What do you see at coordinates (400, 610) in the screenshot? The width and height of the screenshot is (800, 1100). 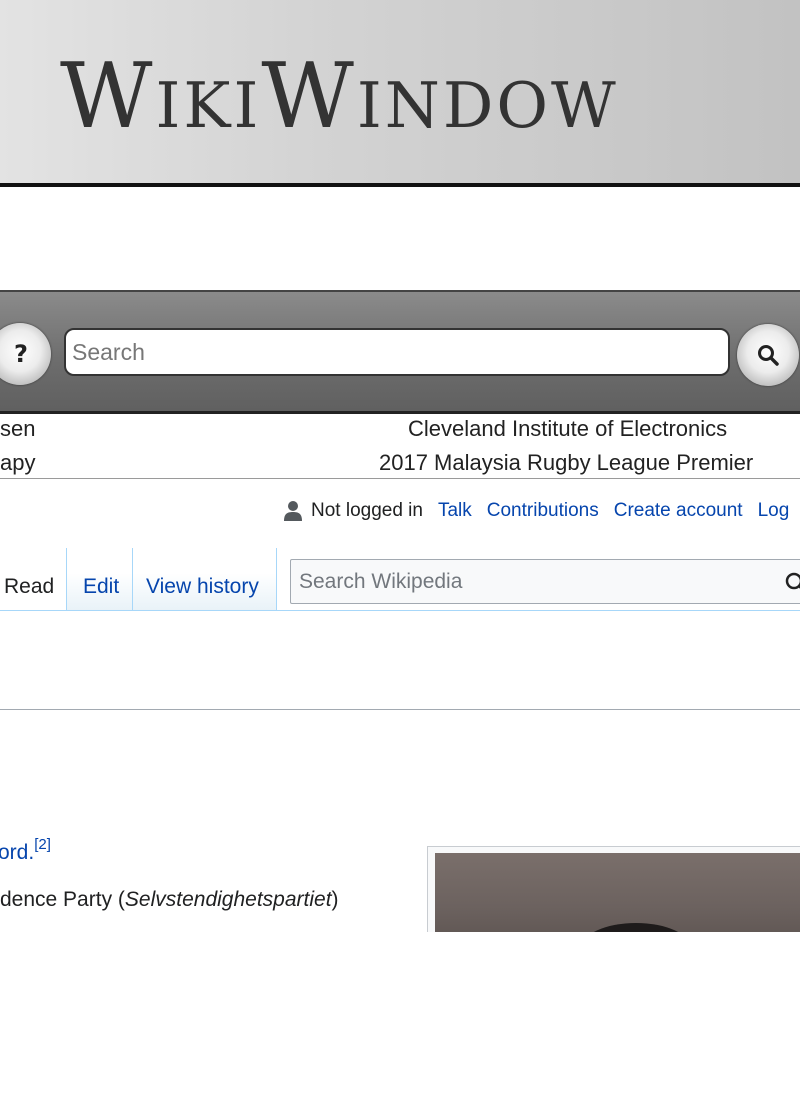 I see `tabs-baseline` at bounding box center [400, 610].